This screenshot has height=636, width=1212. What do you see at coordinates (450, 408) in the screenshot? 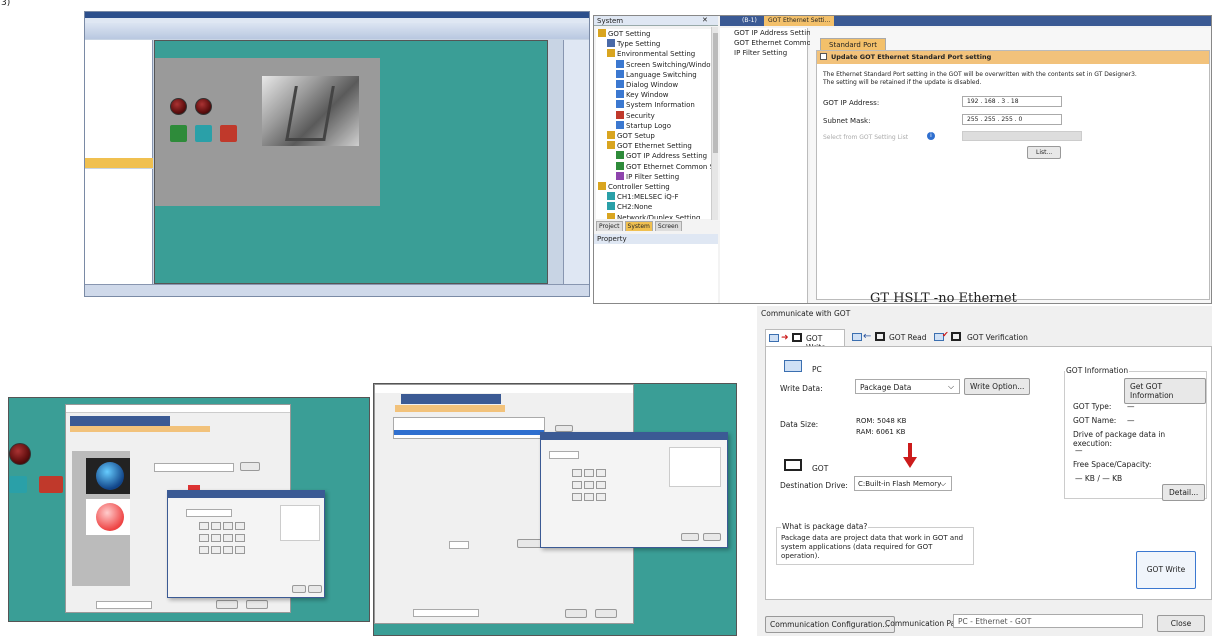
I see `action-dialog-subtabs` at bounding box center [450, 408].